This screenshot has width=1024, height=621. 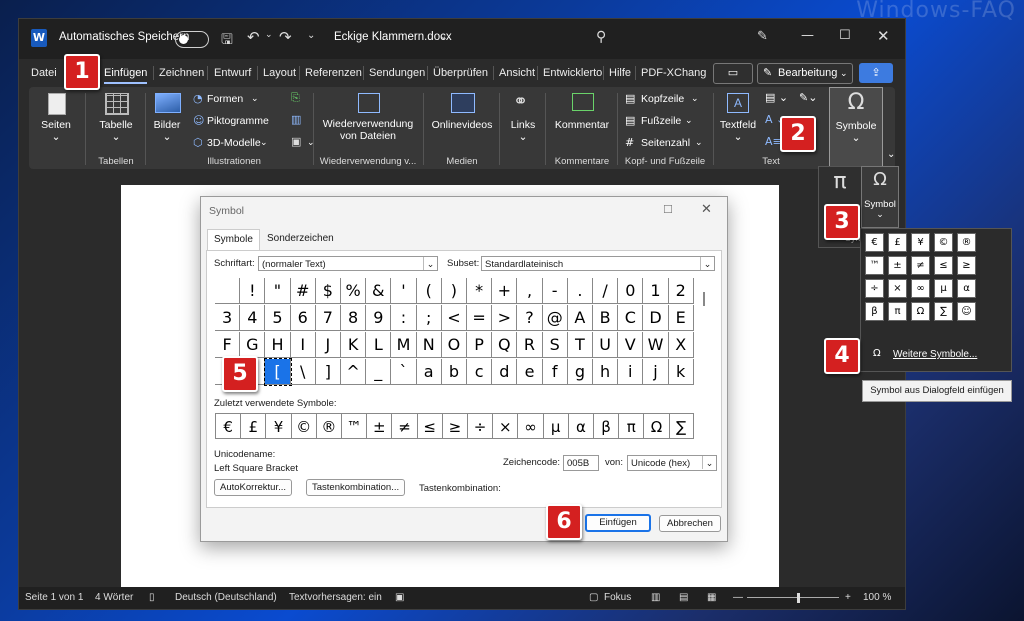 I want to click on symbol-cell: @, so click(x=555, y=318).